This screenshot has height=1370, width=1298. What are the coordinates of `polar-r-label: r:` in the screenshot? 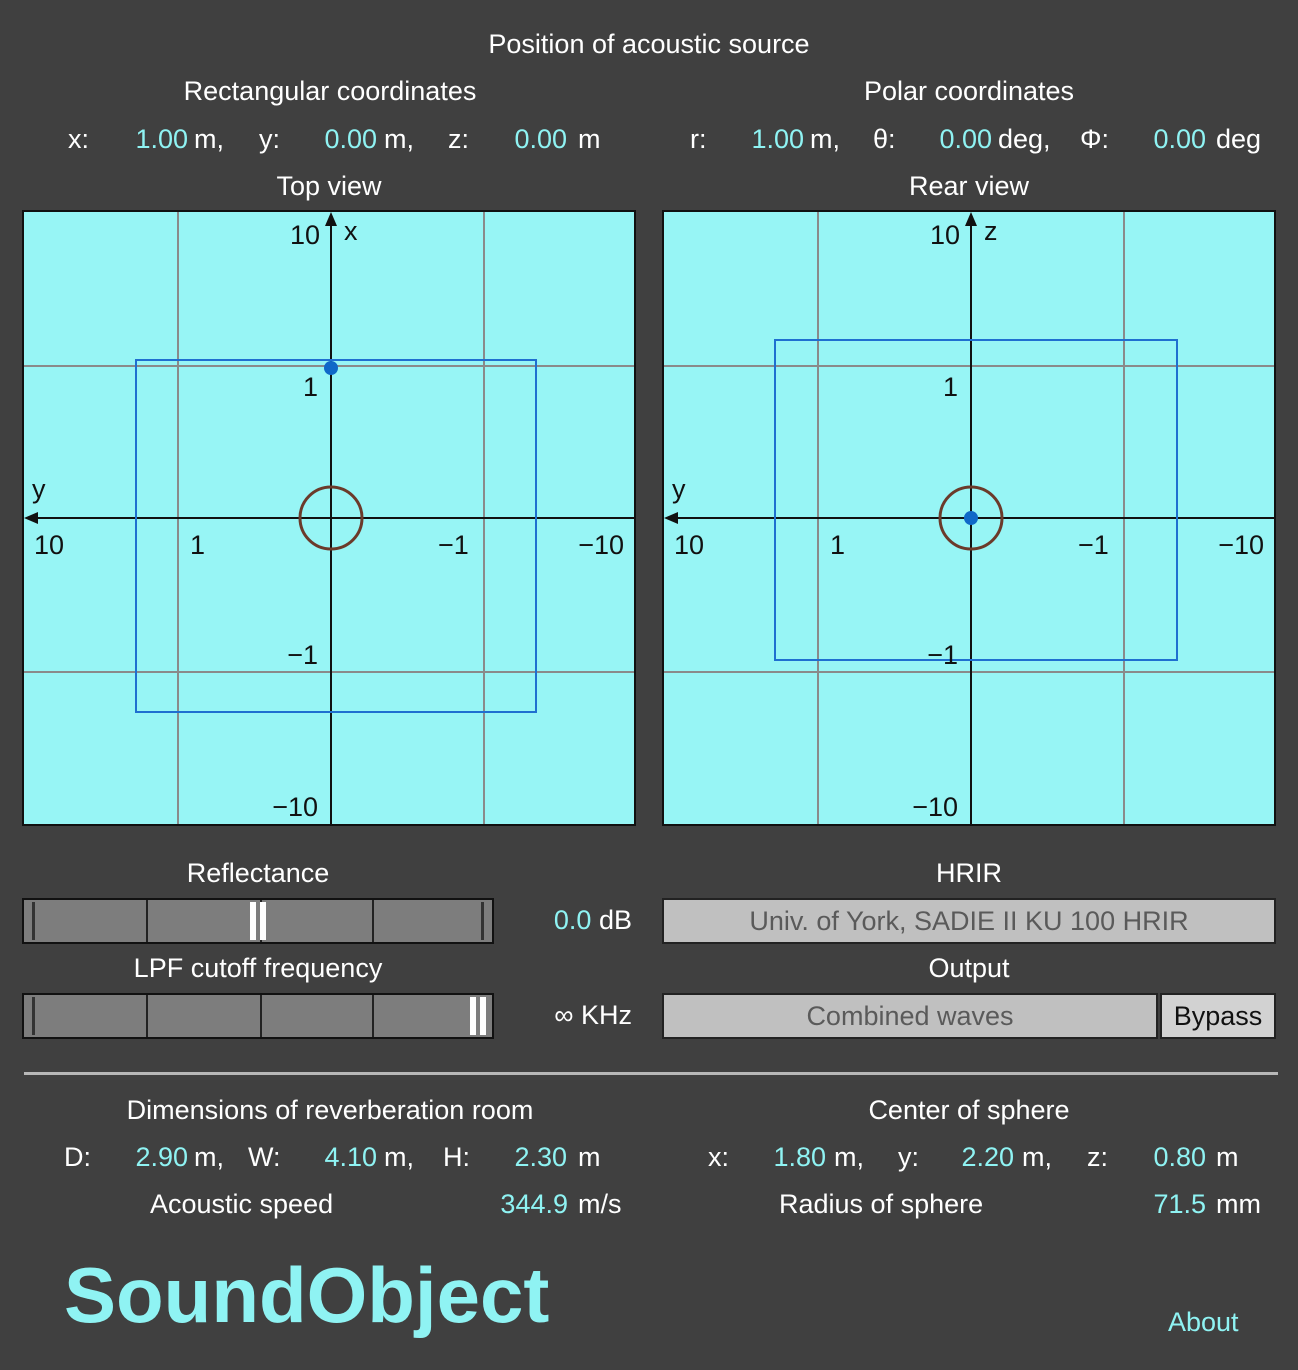 It's located at (698, 139).